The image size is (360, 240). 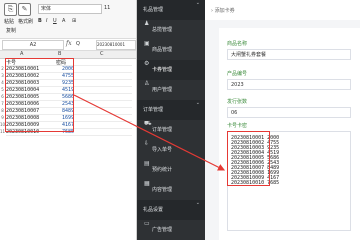 I want to click on sidebar-item-label: 总揽管理, so click(x=162, y=30).